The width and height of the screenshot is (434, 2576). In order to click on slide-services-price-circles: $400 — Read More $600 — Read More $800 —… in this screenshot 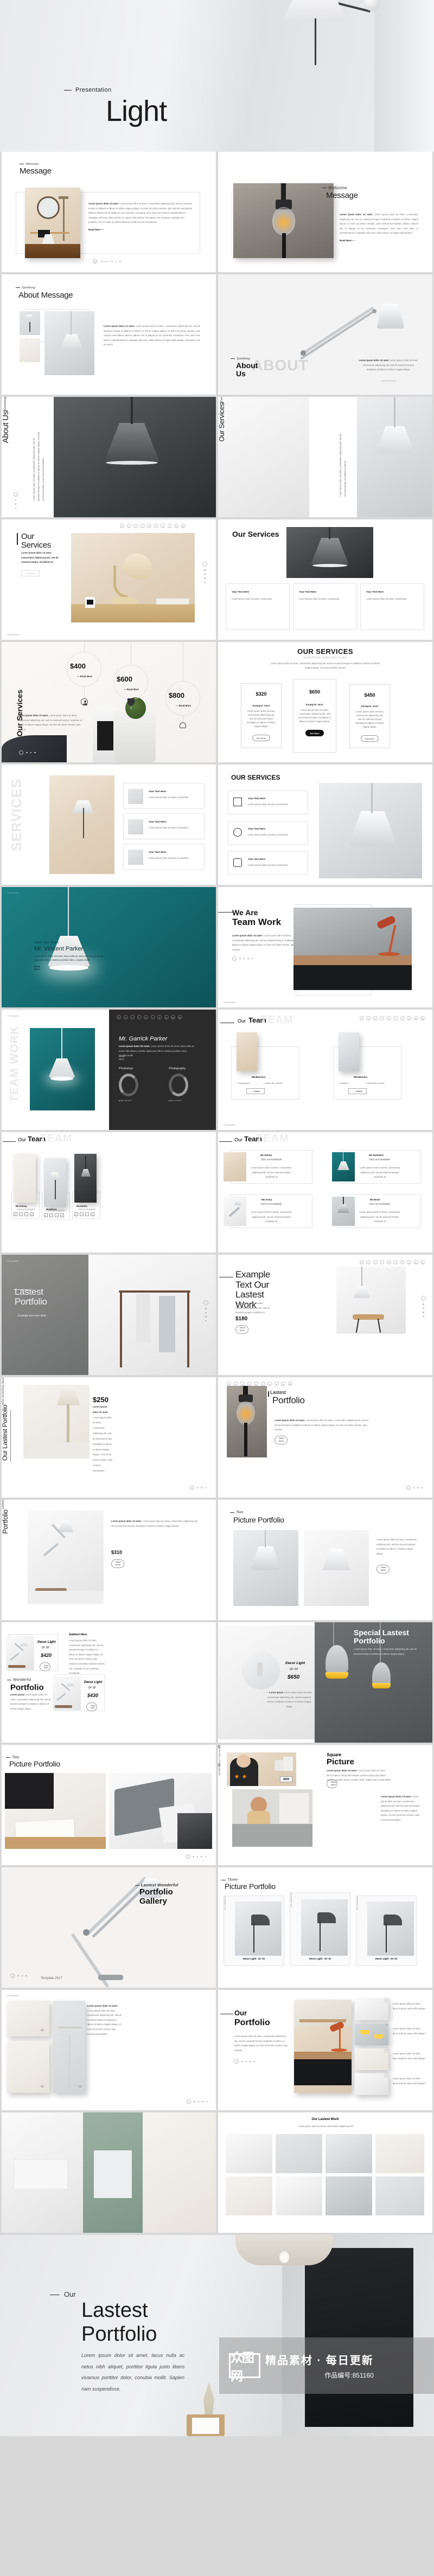, I will do `click(109, 702)`.